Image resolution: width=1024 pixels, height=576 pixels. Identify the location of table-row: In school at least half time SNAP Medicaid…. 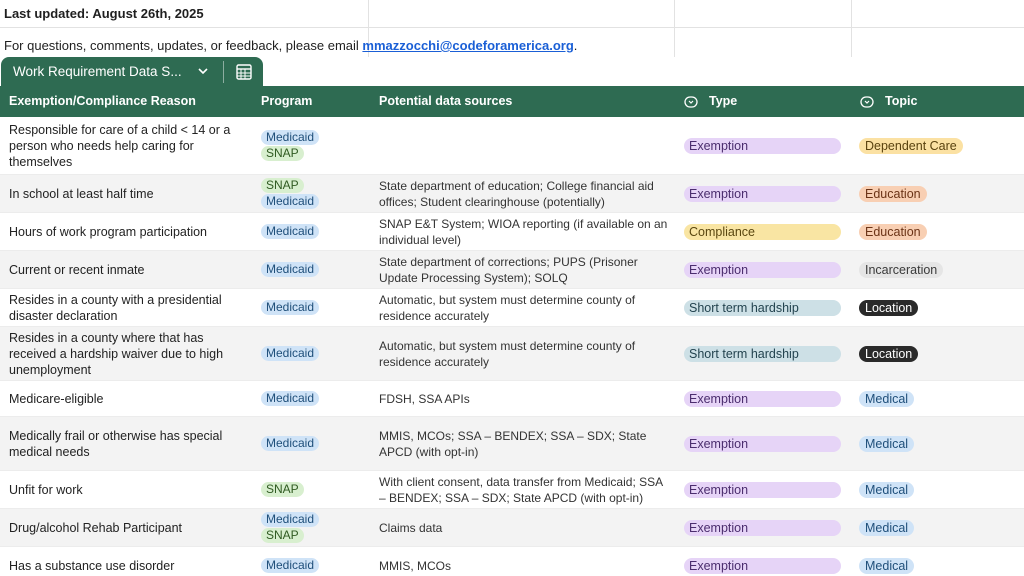
(512, 194).